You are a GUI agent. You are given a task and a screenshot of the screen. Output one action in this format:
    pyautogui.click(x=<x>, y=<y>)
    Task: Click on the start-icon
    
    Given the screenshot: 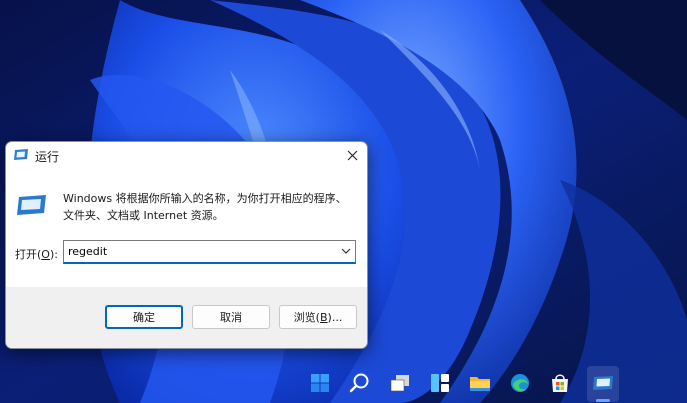 What is the action you would take?
    pyautogui.click(x=320, y=383)
    